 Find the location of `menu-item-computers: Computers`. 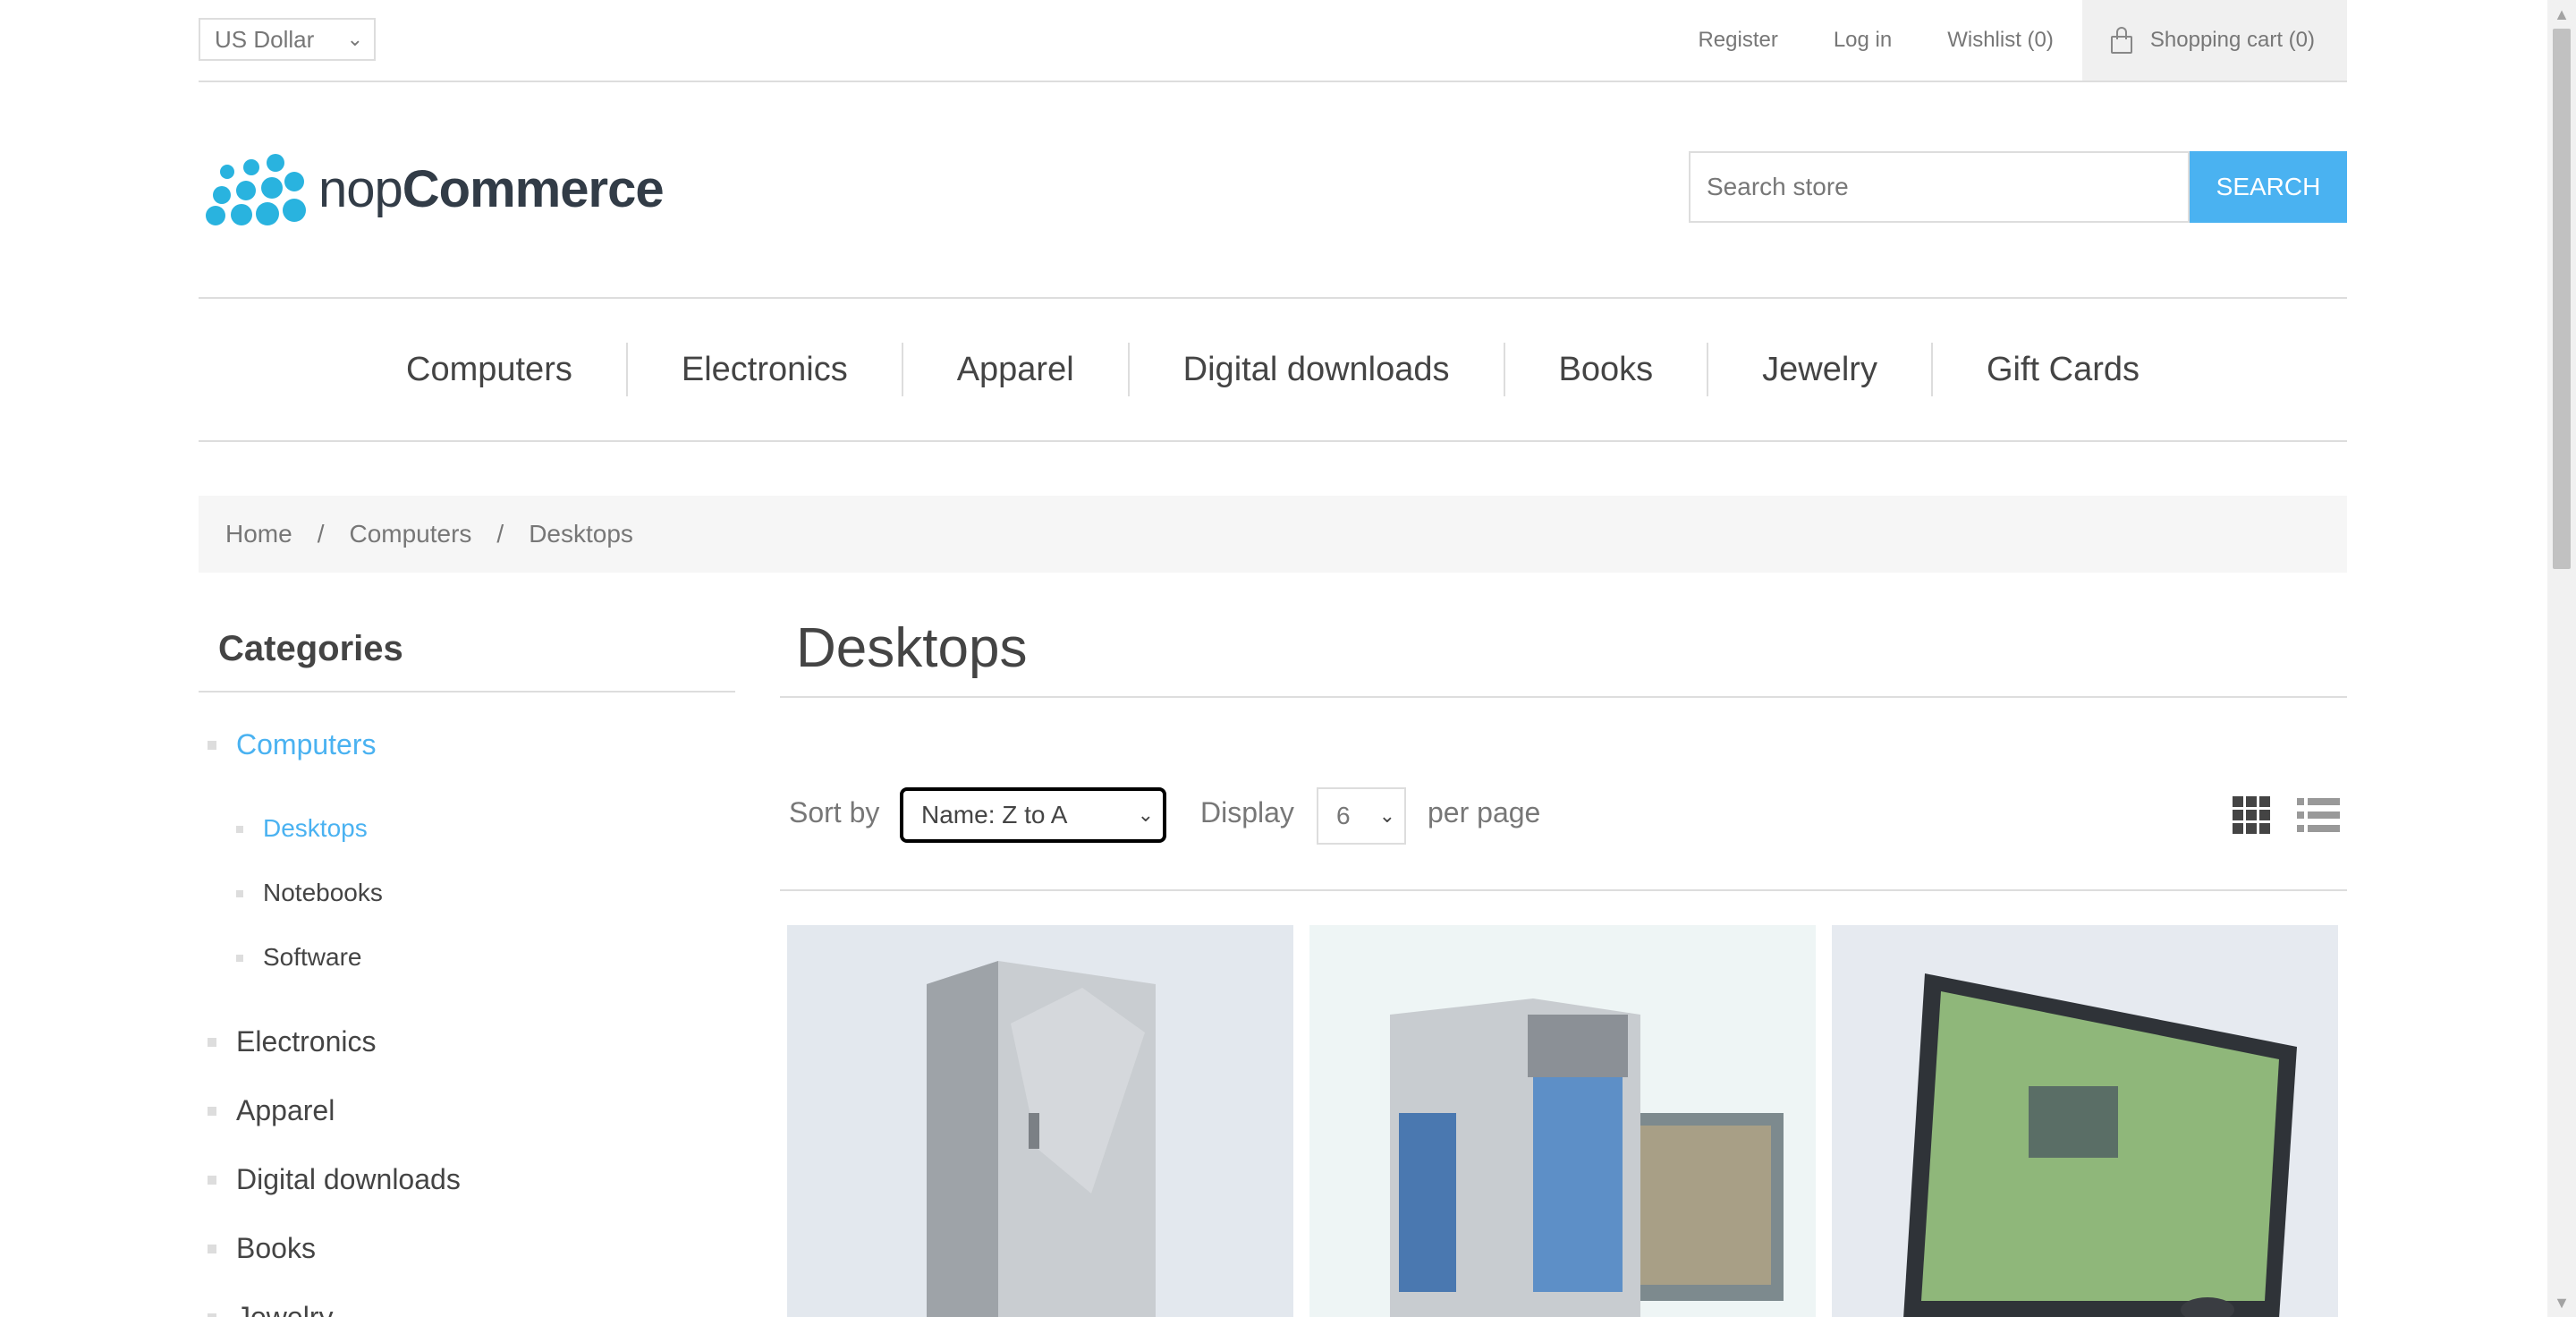

menu-item-computers: Computers is located at coordinates (489, 369).